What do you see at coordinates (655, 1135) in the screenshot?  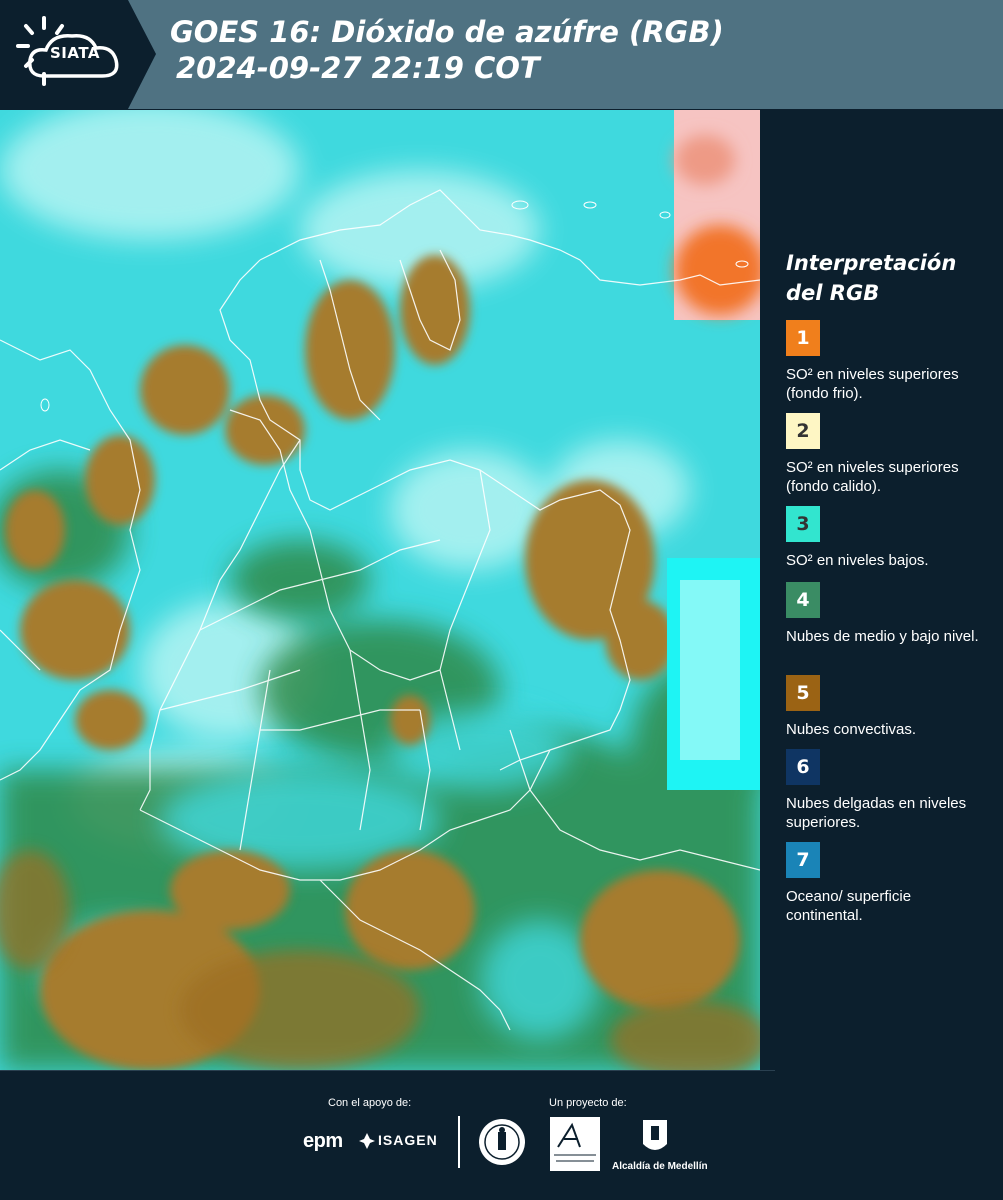 I see `alcaldia-shield-icon` at bounding box center [655, 1135].